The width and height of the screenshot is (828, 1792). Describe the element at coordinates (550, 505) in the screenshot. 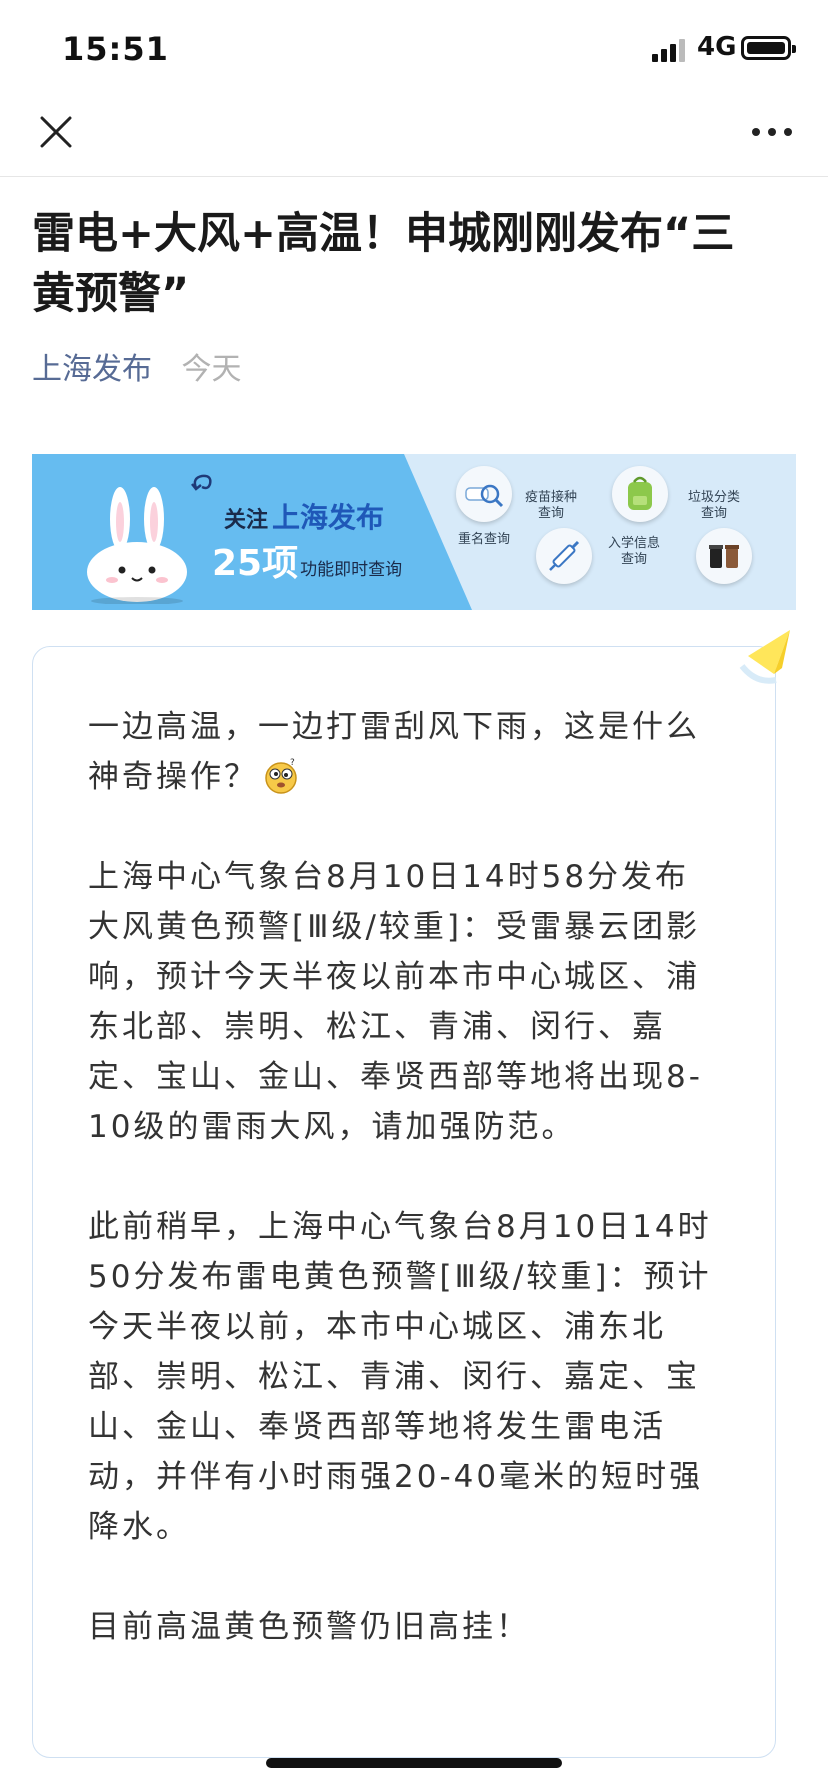

I see `feature-label-vaccine: 疫苗接种查询` at that location.